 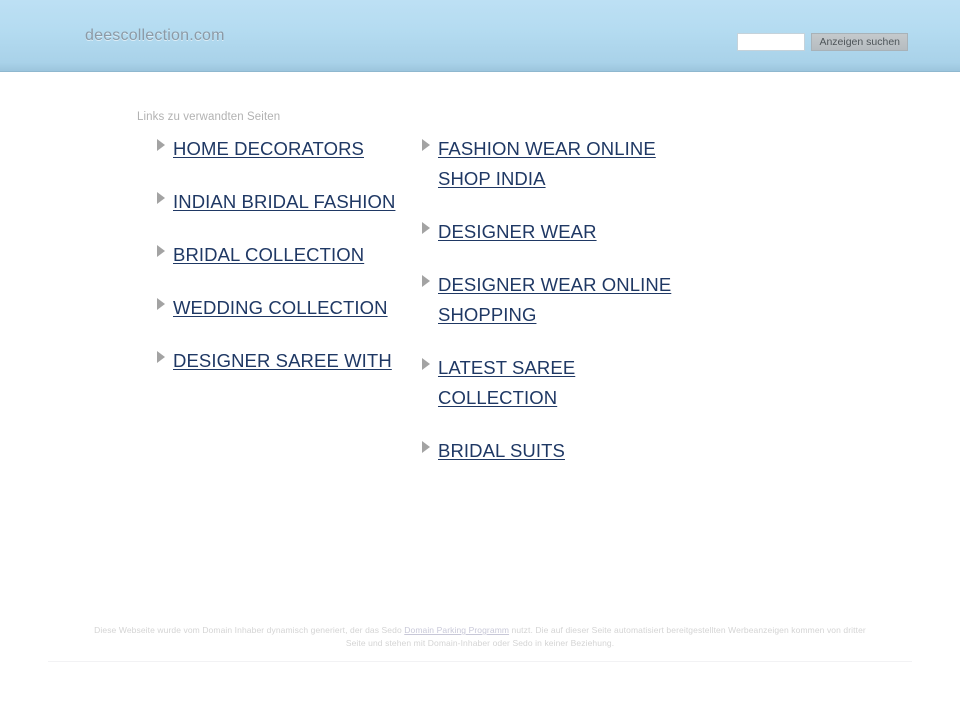 I want to click on related-link: LATEST SAREE COLLECTION, so click(x=549, y=383).